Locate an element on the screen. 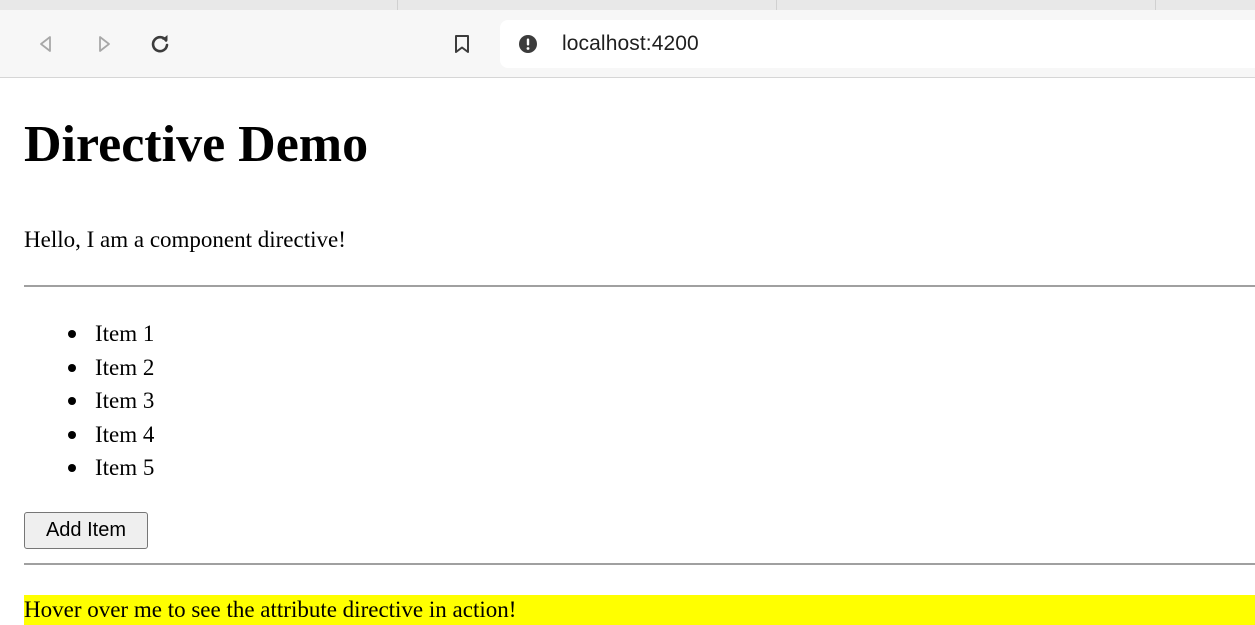 Image resolution: width=1255 pixels, height=625 pixels. item-list: Item 1 Item 2 Item 3 Item 4 Item 5 is located at coordinates (109, 401).